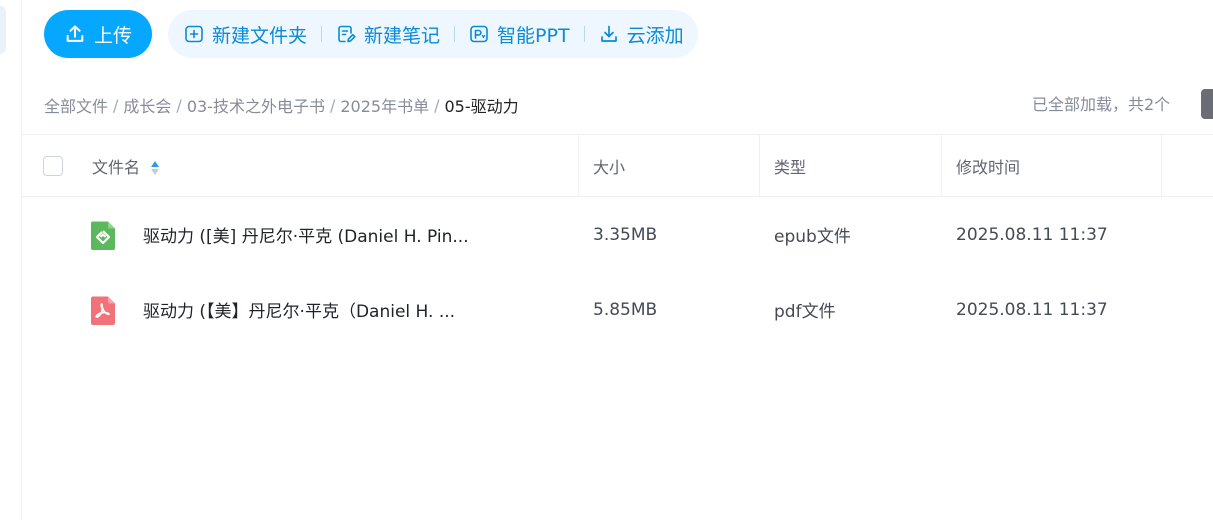 The image size is (1213, 520). Describe the element at coordinates (147, 105) in the screenshot. I see `breadcrumb-item-growth-club: 成长会` at that location.